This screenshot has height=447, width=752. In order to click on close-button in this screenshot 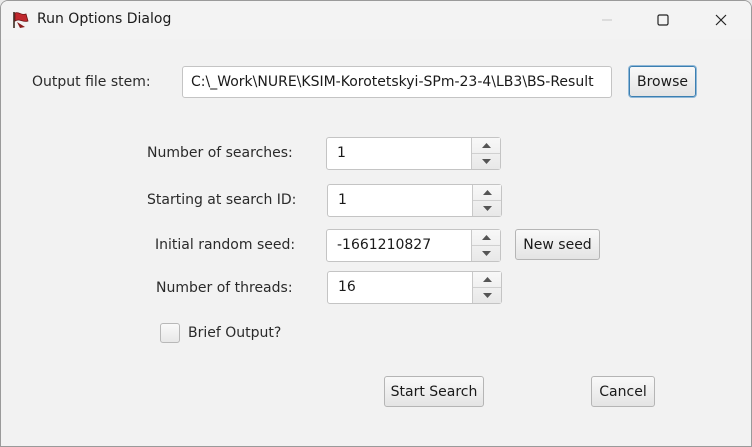, I will do `click(721, 20)`.